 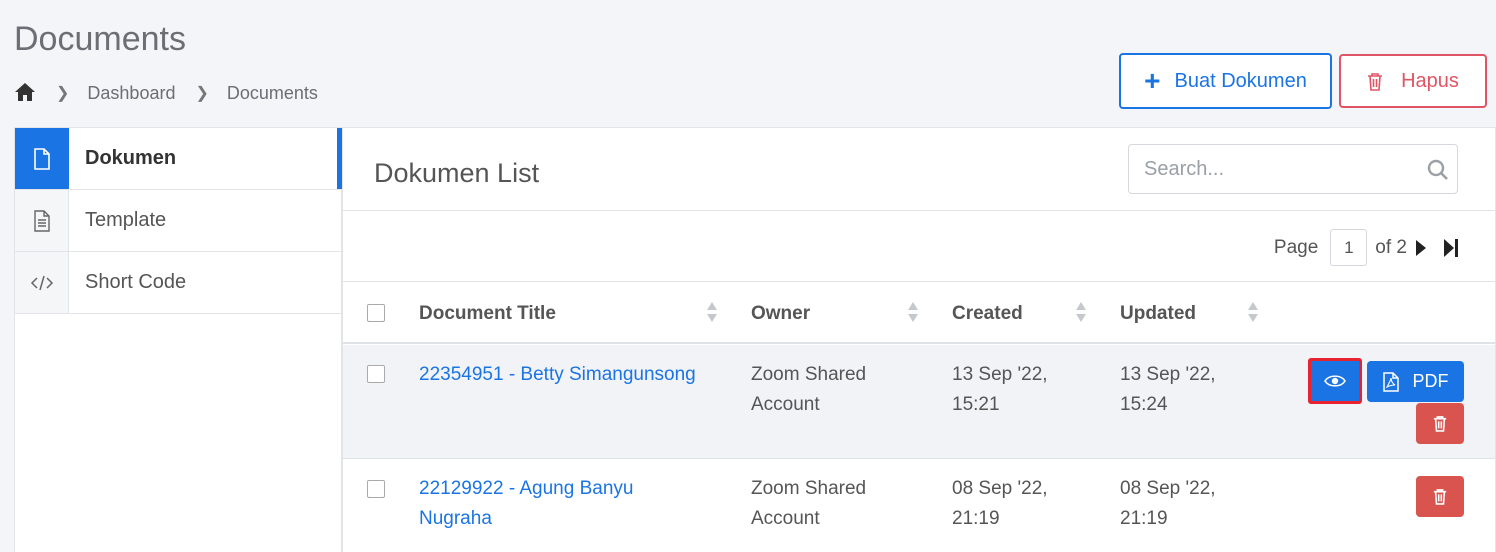 I want to click on breadcrumb-documents: Documents, so click(x=272, y=92).